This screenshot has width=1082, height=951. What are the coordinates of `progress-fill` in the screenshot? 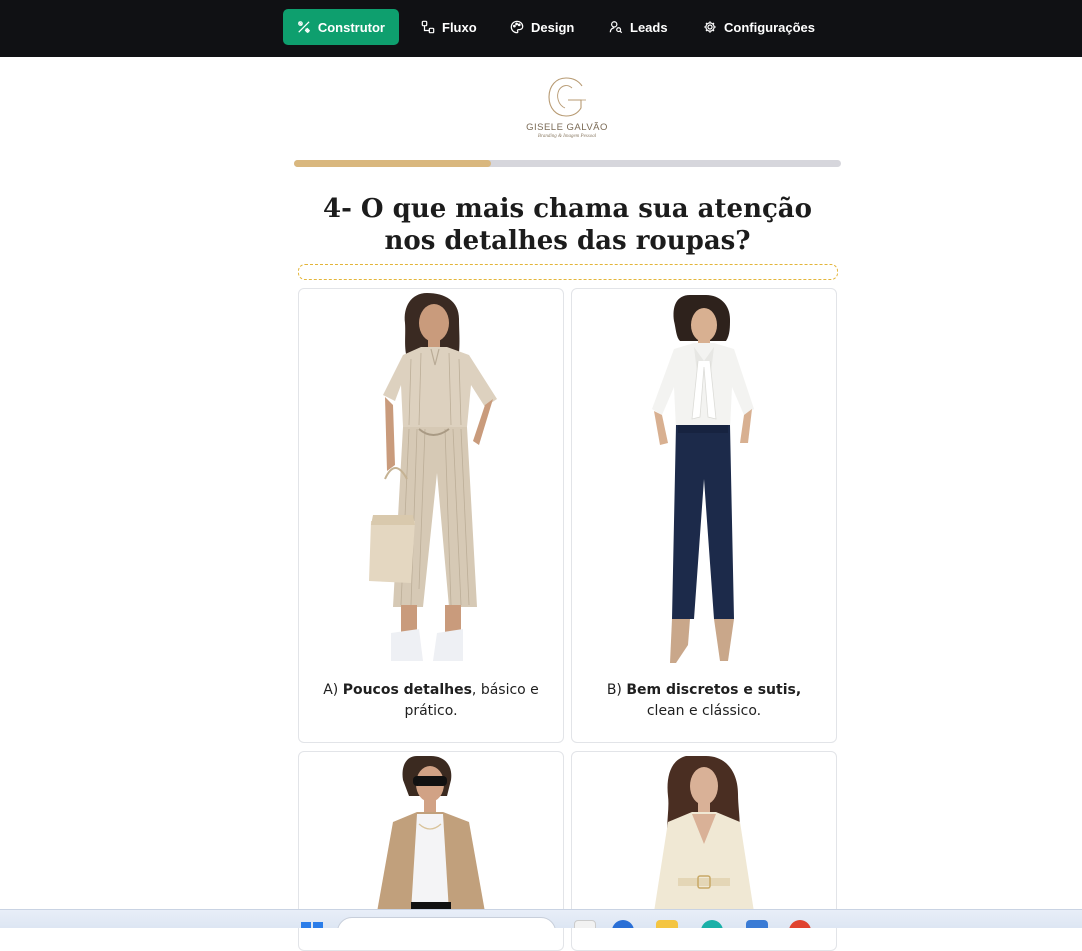 It's located at (392, 163).